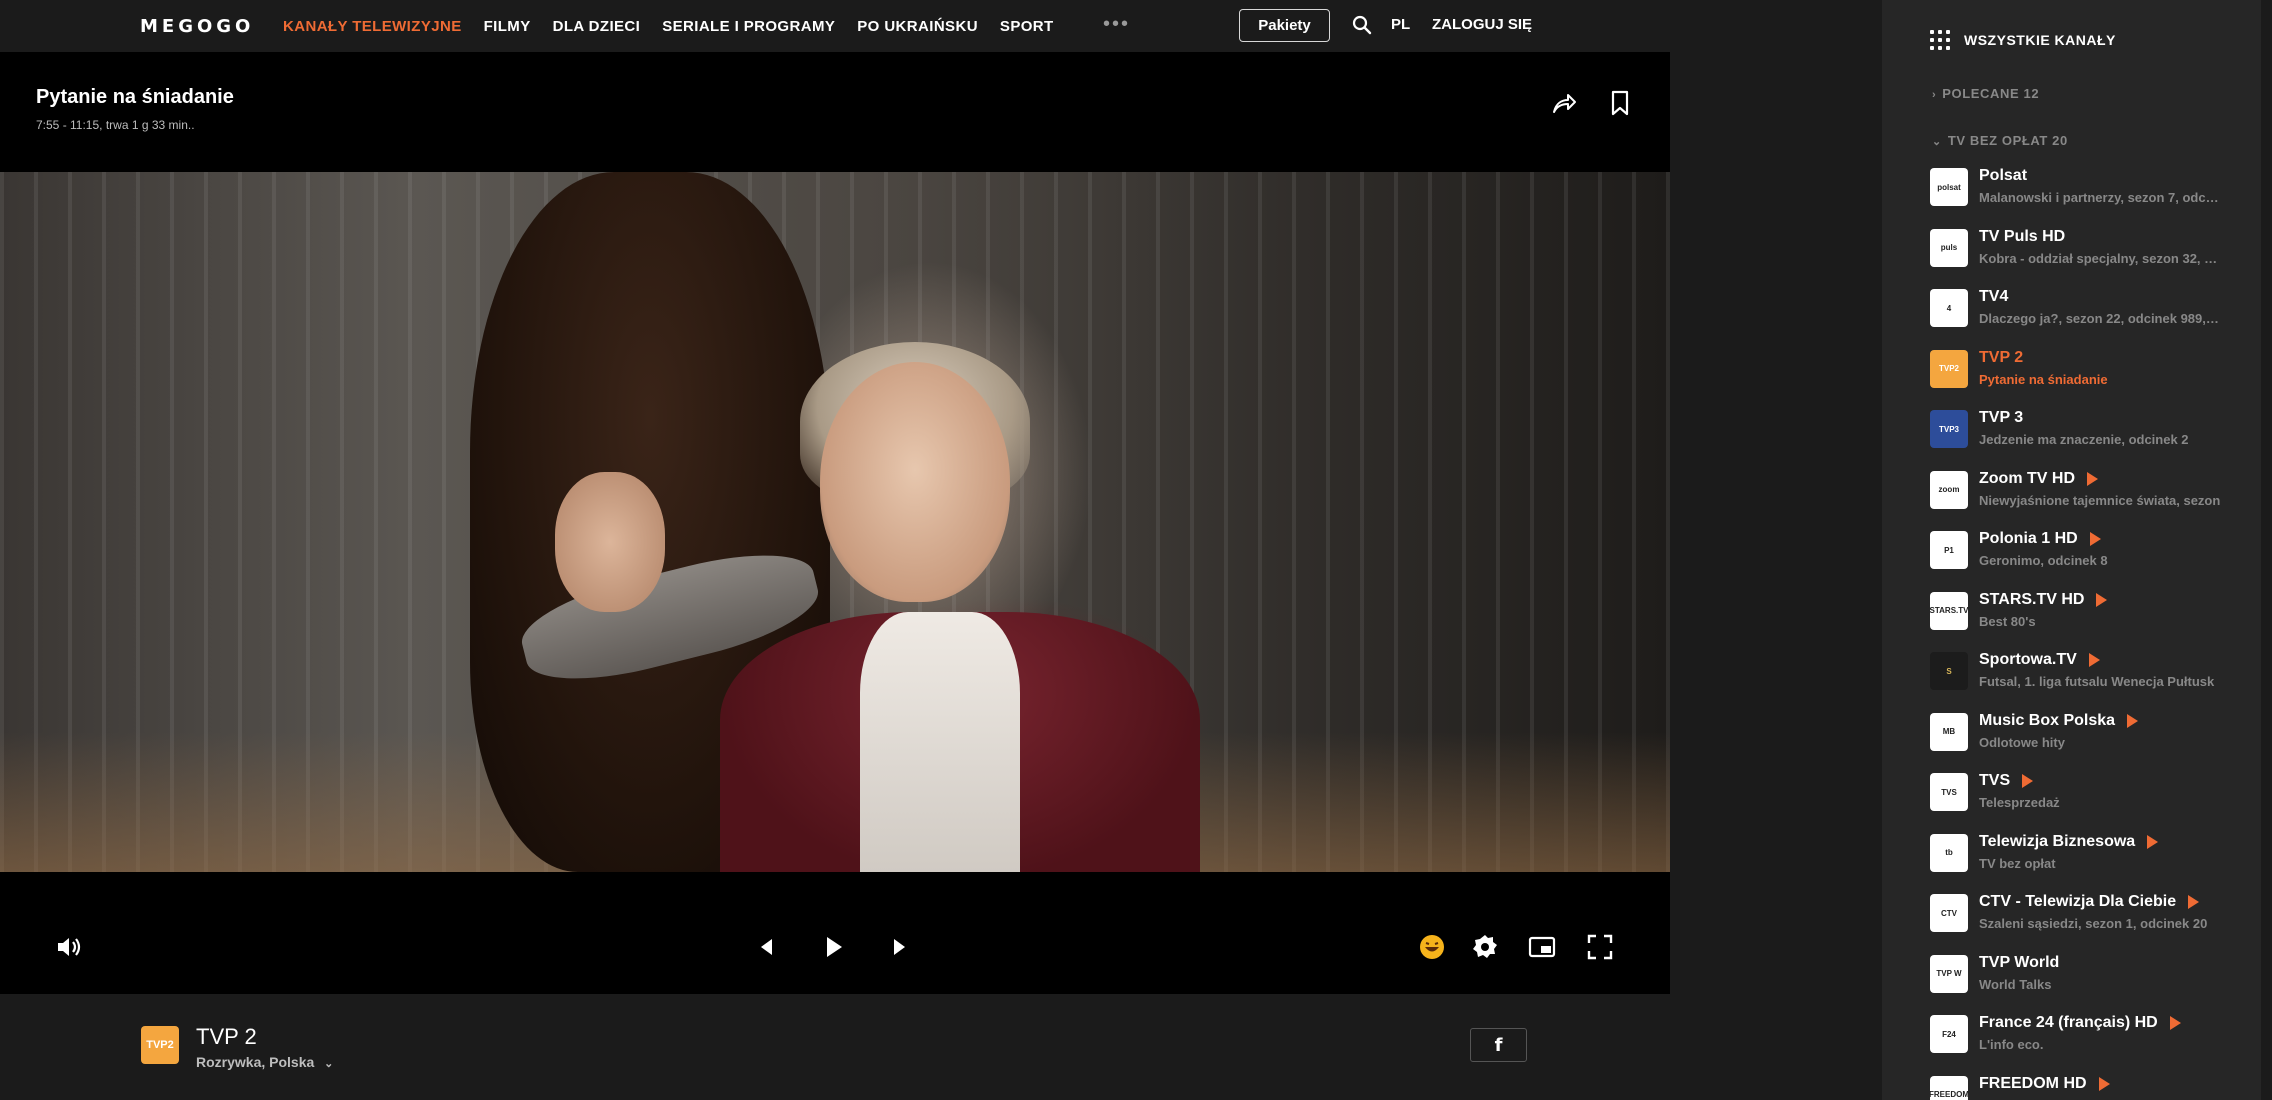 This screenshot has width=2272, height=1100. I want to click on channel-program: World Talks, so click(2015, 984).